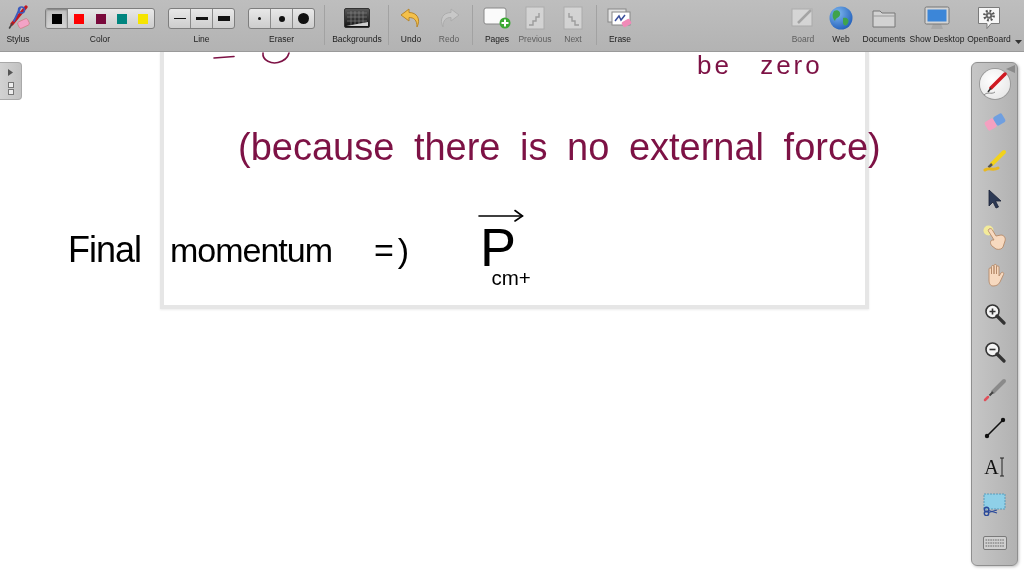 This screenshot has width=1024, height=576. Describe the element at coordinates (989, 18) in the screenshot. I see `gear-bubble-icon` at that location.